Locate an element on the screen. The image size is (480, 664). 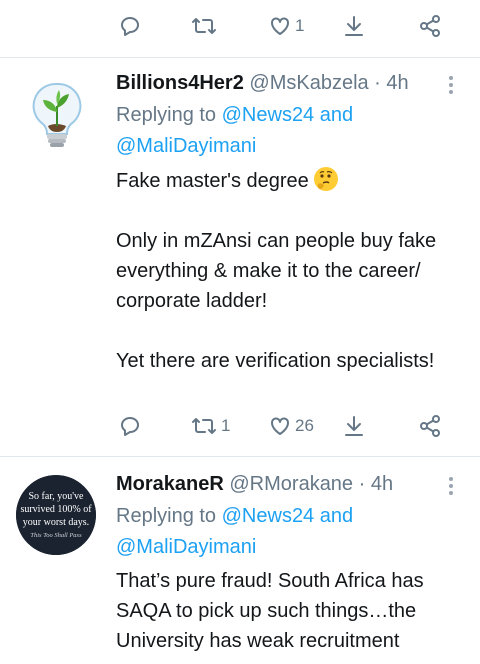
handle-timestamp: @RMorakane · 4h is located at coordinates (311, 484).